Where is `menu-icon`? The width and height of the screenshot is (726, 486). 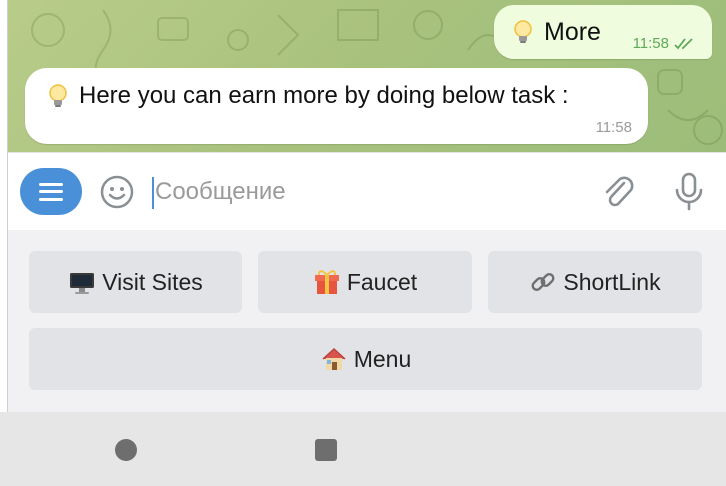
menu-icon is located at coordinates (51, 191).